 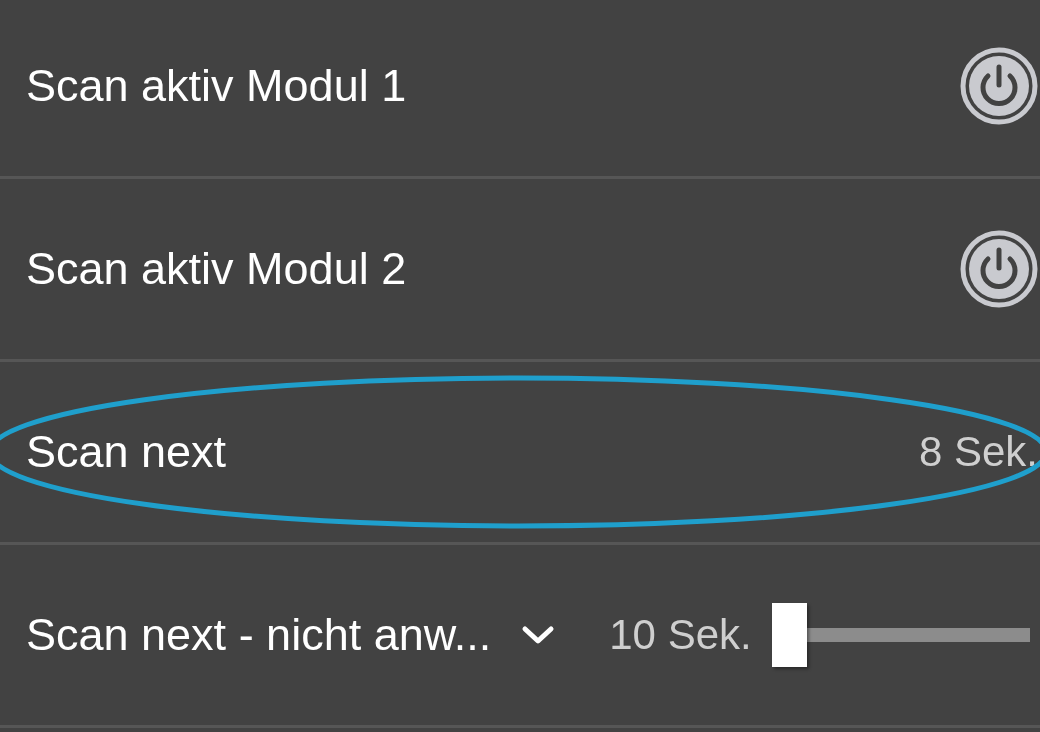 I want to click on setting-value: 10 Sek., so click(x=680, y=635).